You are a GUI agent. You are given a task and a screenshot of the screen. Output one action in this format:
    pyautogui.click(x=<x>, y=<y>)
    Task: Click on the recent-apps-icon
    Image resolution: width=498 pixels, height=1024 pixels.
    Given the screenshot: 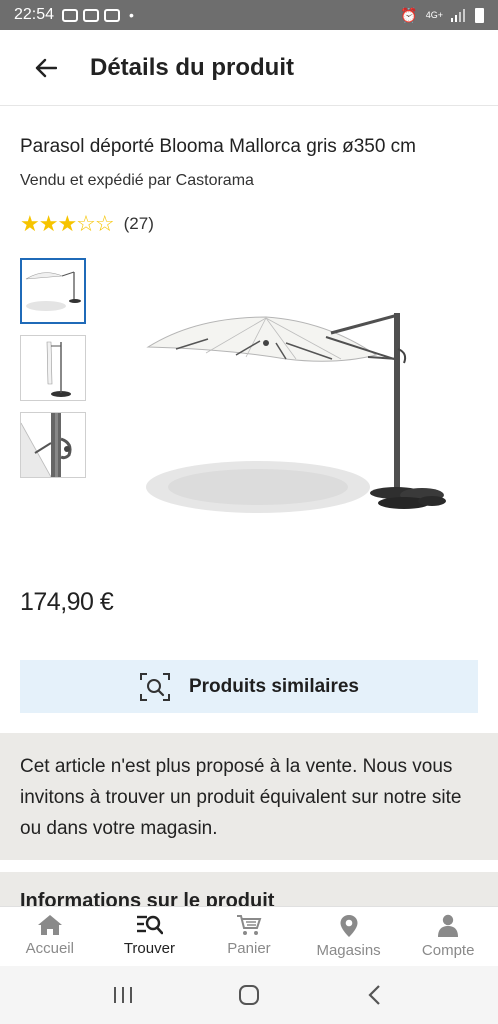 What is the action you would take?
    pyautogui.click(x=123, y=995)
    